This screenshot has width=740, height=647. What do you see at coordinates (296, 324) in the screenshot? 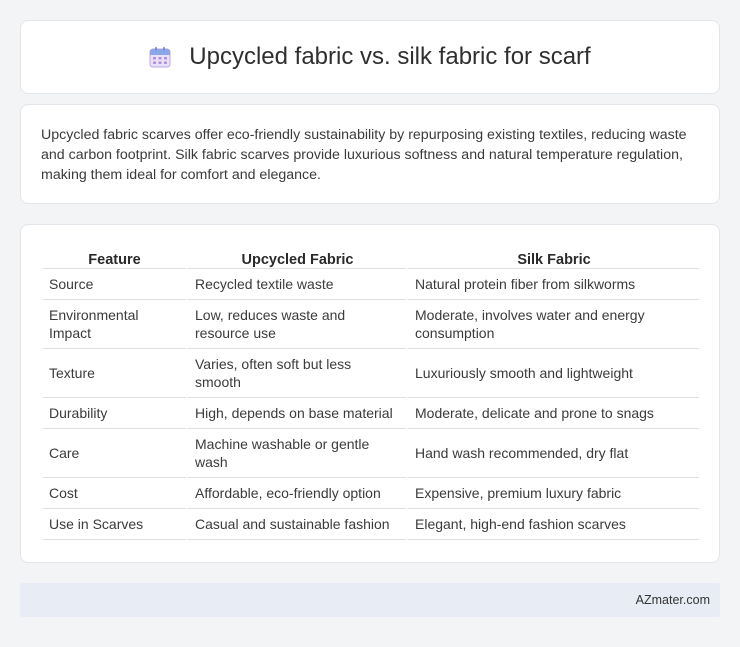
I see `upcycled-cell: Low, reduces waste and resource use` at bounding box center [296, 324].